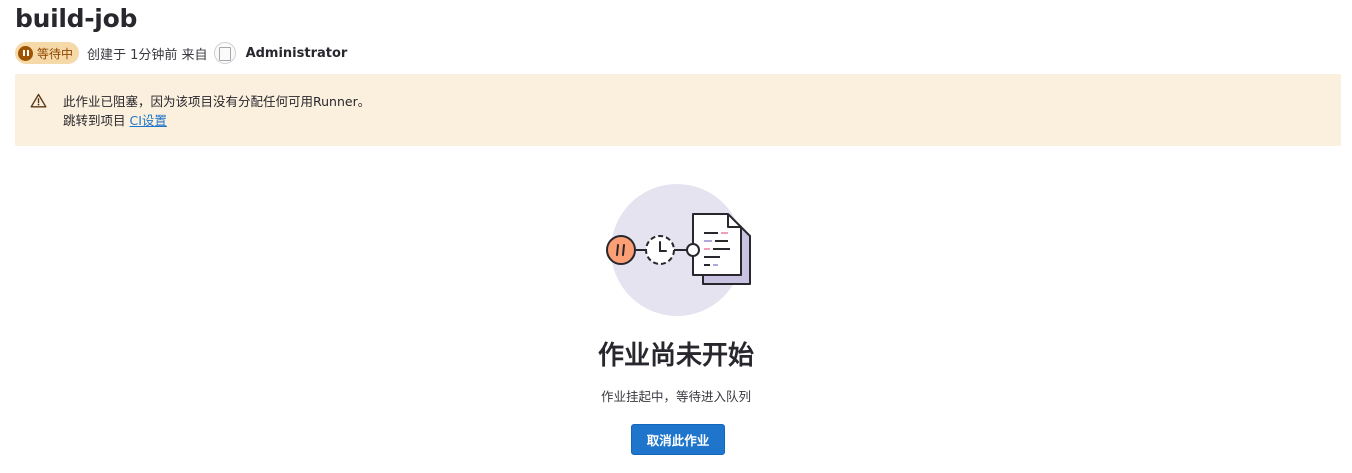 This screenshot has height=473, width=1352. What do you see at coordinates (147, 55) in the screenshot?
I see `created-text: 创建于 1分钟前 来自` at bounding box center [147, 55].